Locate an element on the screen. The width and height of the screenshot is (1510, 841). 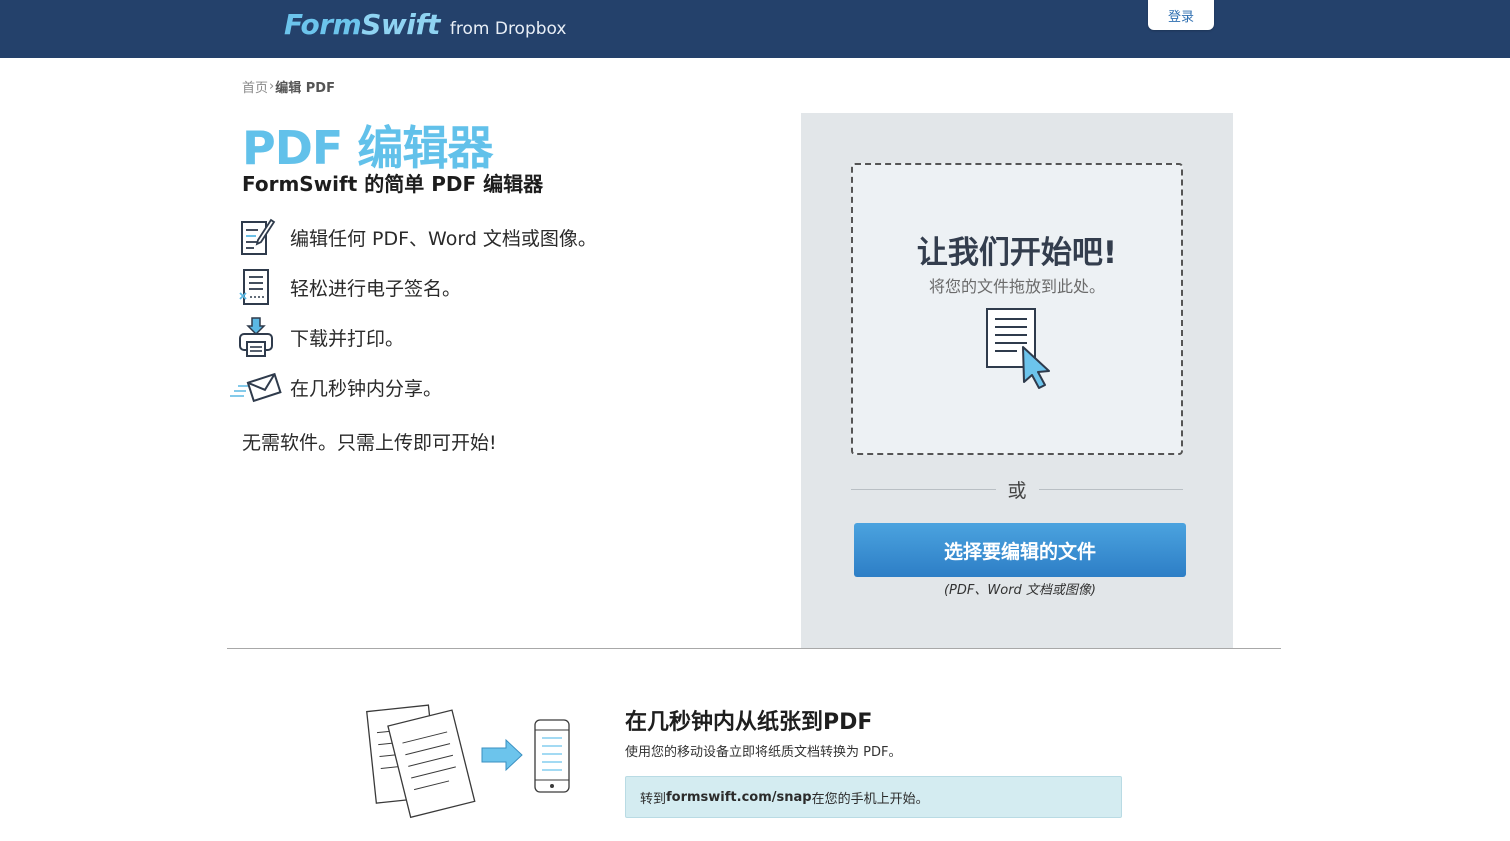
section-divider is located at coordinates (754, 648).